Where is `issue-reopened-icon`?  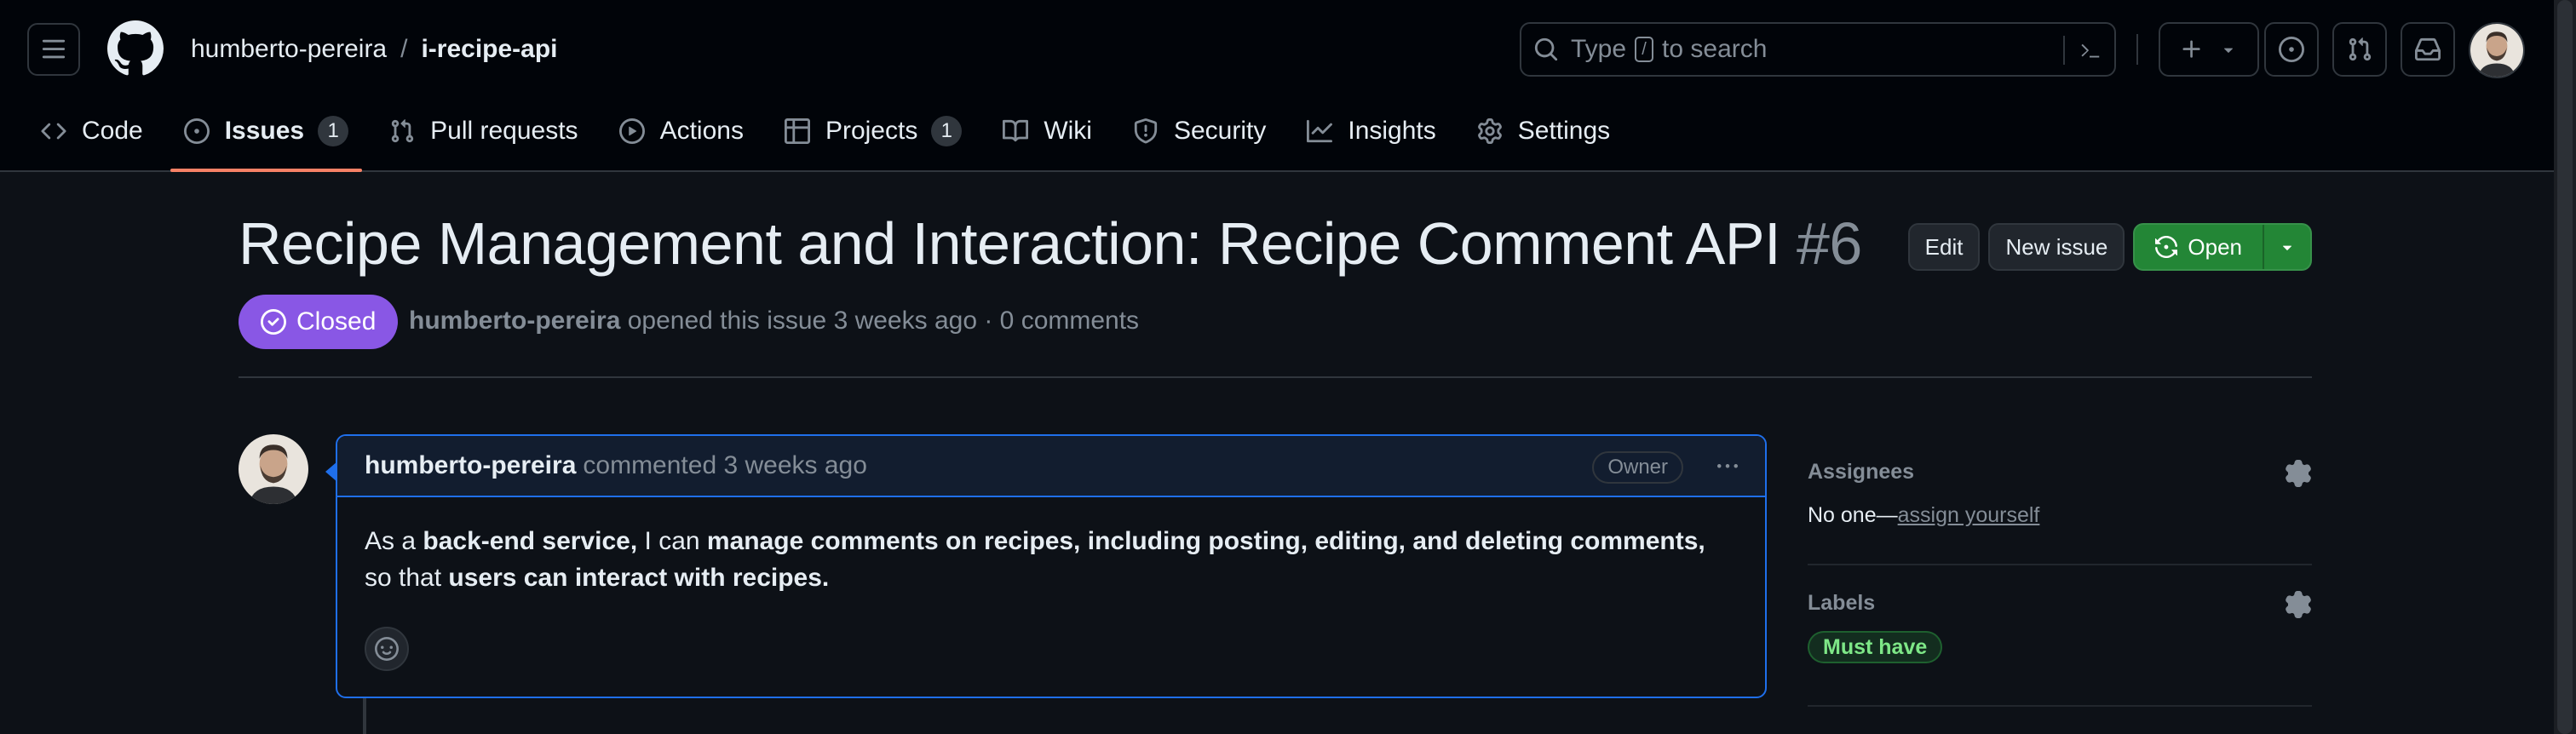 issue-reopened-icon is located at coordinates (2167, 247).